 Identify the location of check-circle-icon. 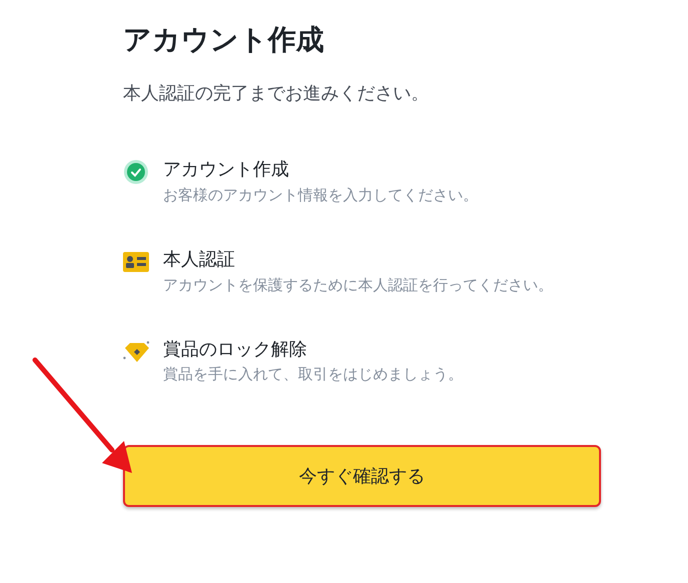
(136, 172).